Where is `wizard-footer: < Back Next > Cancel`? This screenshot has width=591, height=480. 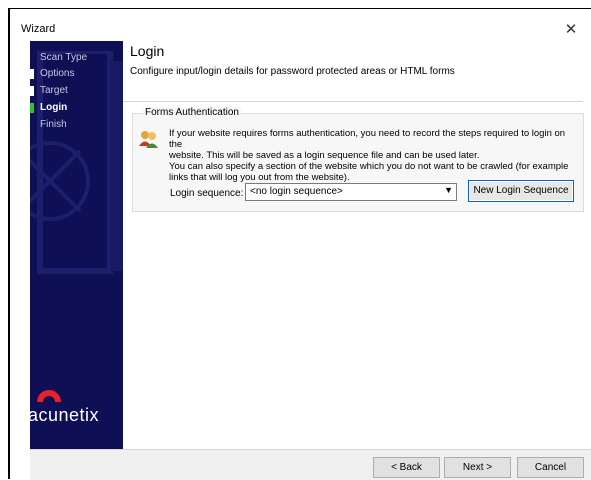
wizard-footer: < Back Next > Cancel is located at coordinates (310, 464).